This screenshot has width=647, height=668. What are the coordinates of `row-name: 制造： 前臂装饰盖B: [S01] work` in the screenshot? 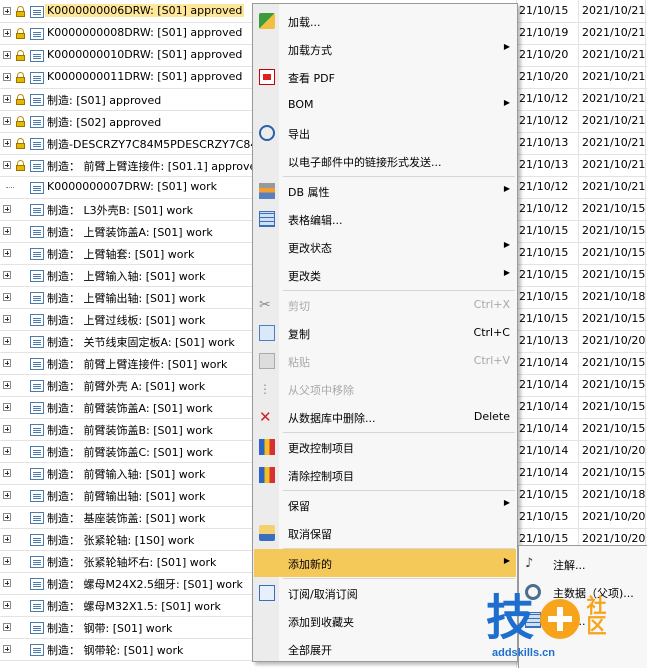 It's located at (130, 430).